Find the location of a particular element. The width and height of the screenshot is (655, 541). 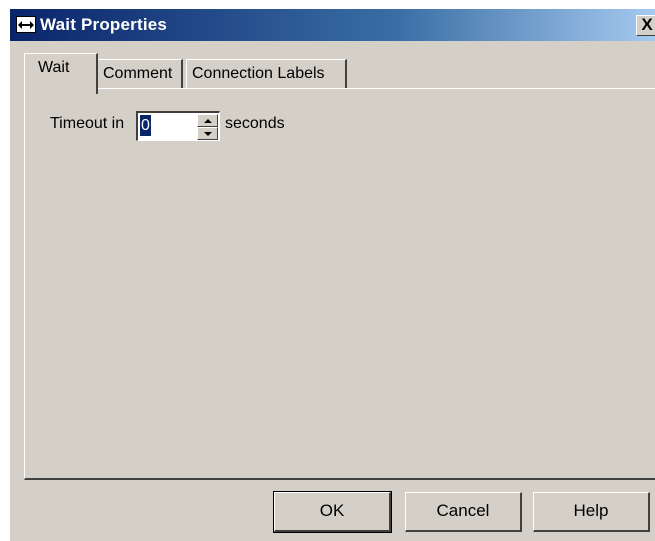

timeout-label: Timeout in is located at coordinates (87, 123).